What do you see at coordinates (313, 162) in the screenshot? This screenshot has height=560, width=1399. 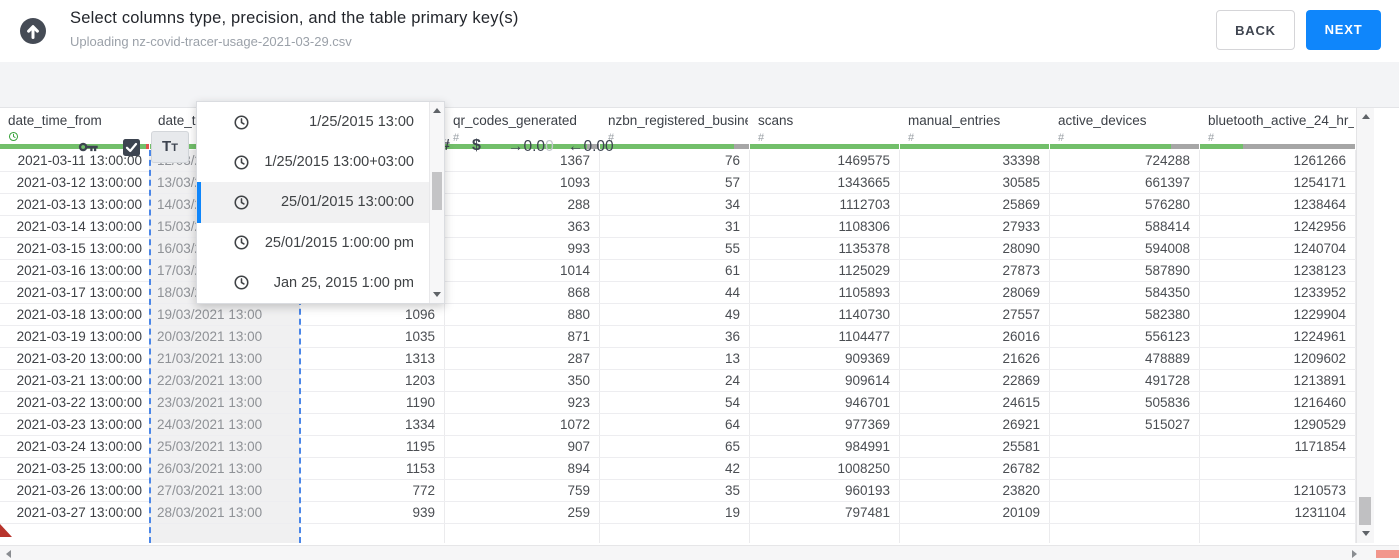 I see `date-format-option: 1/25/2015 13:00+03:00` at bounding box center [313, 162].